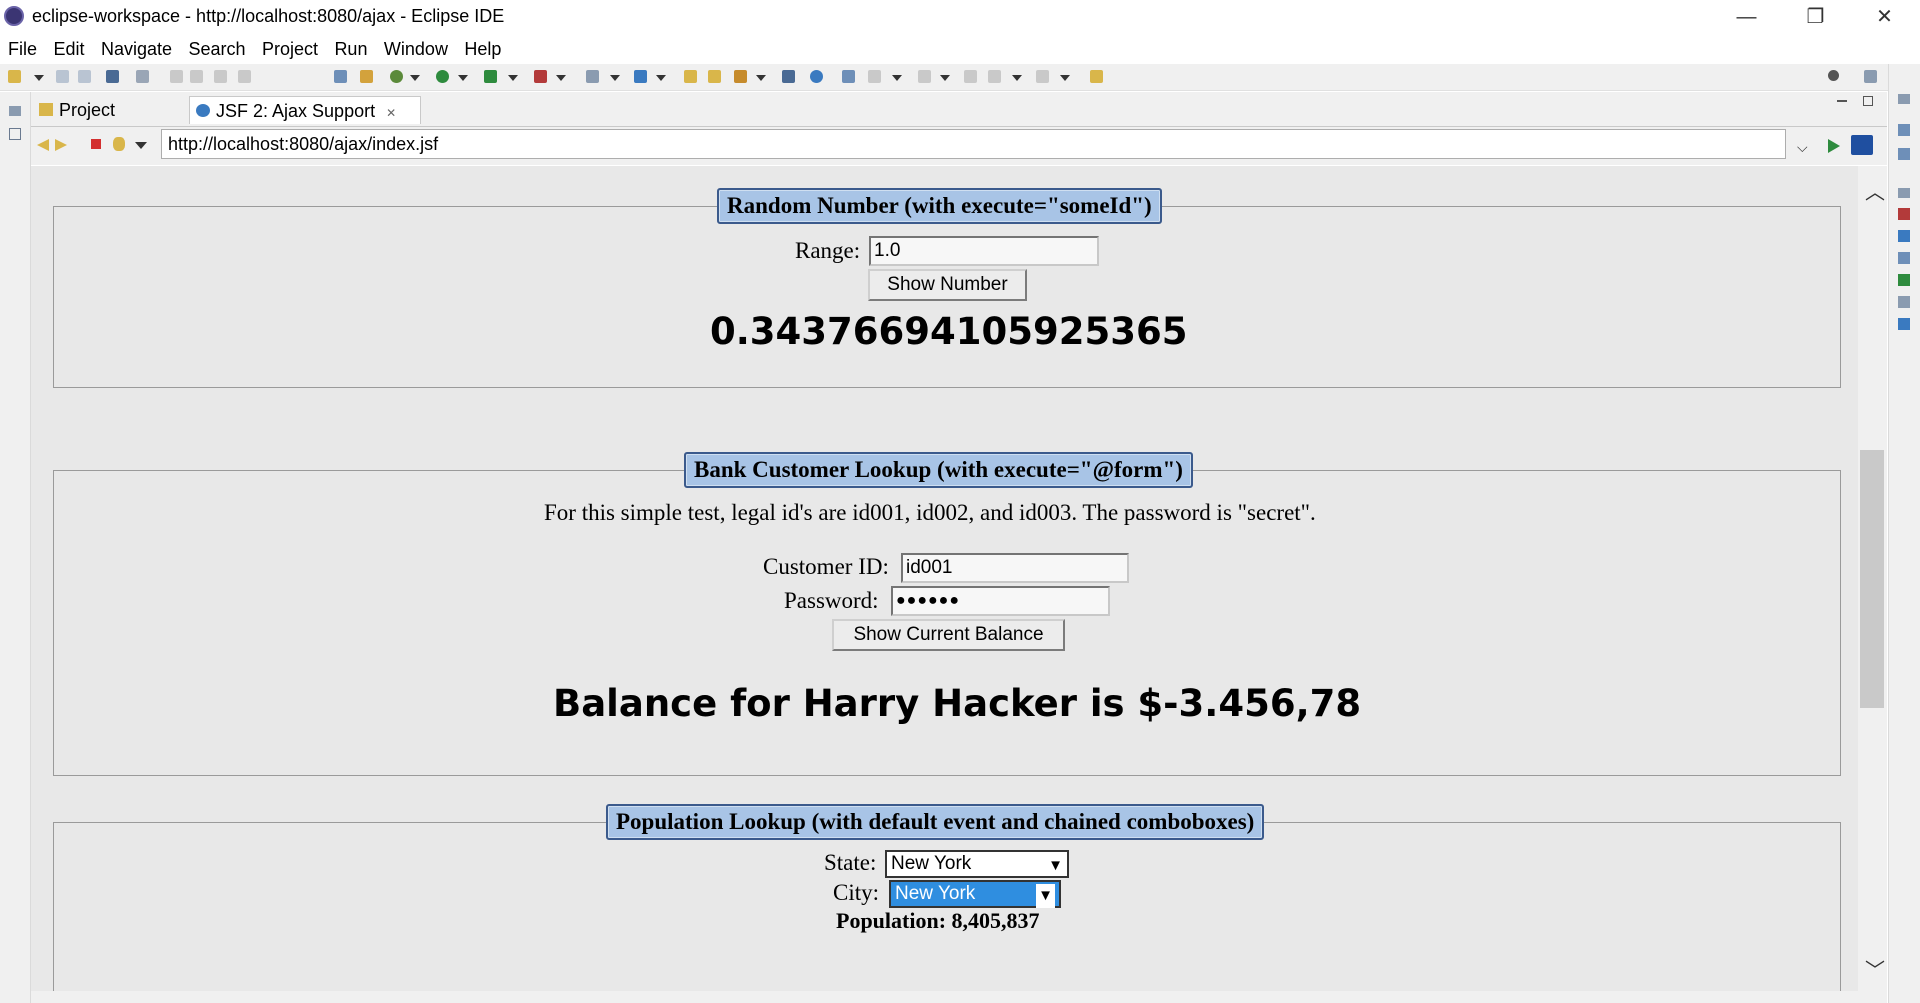 This screenshot has height=1003, width=1920. What do you see at coordinates (740, 76) in the screenshot?
I see `search-tool-icon` at bounding box center [740, 76].